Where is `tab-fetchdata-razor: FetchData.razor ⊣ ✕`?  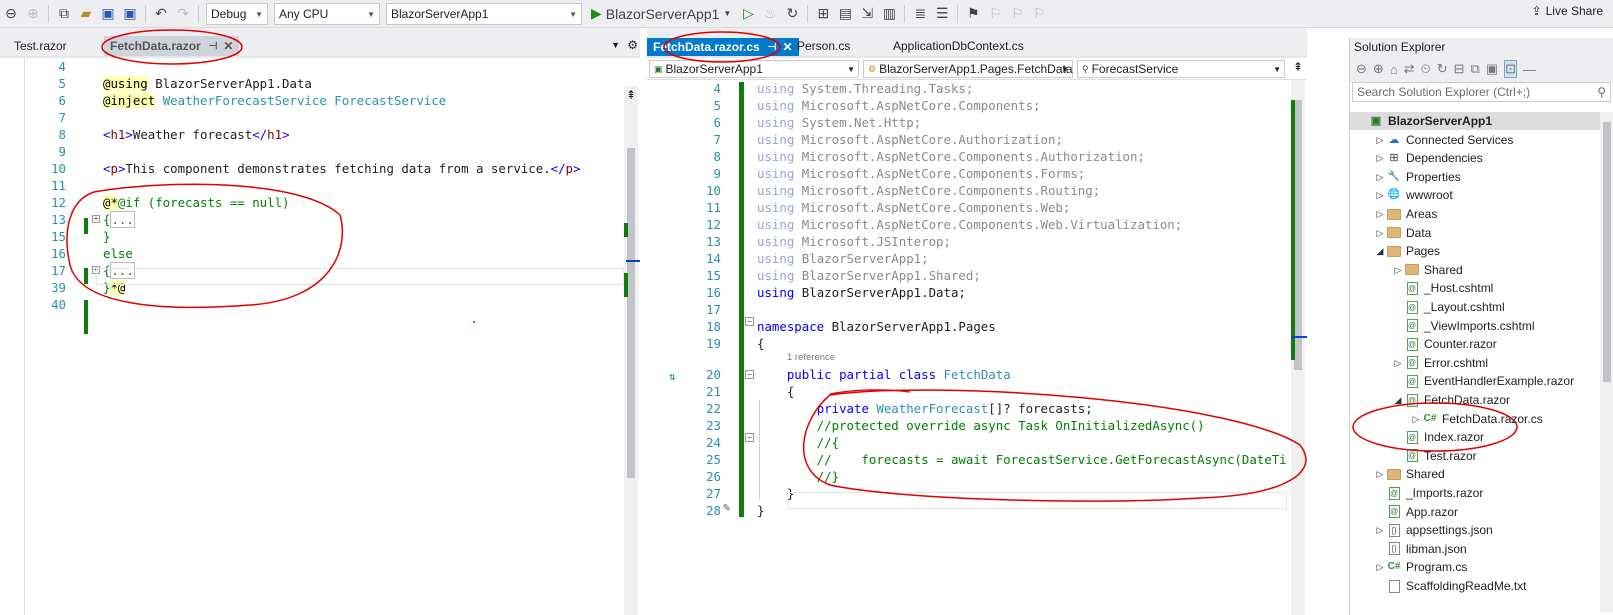 tab-fetchdata-razor: FetchData.razor ⊣ ✕ is located at coordinates (172, 46).